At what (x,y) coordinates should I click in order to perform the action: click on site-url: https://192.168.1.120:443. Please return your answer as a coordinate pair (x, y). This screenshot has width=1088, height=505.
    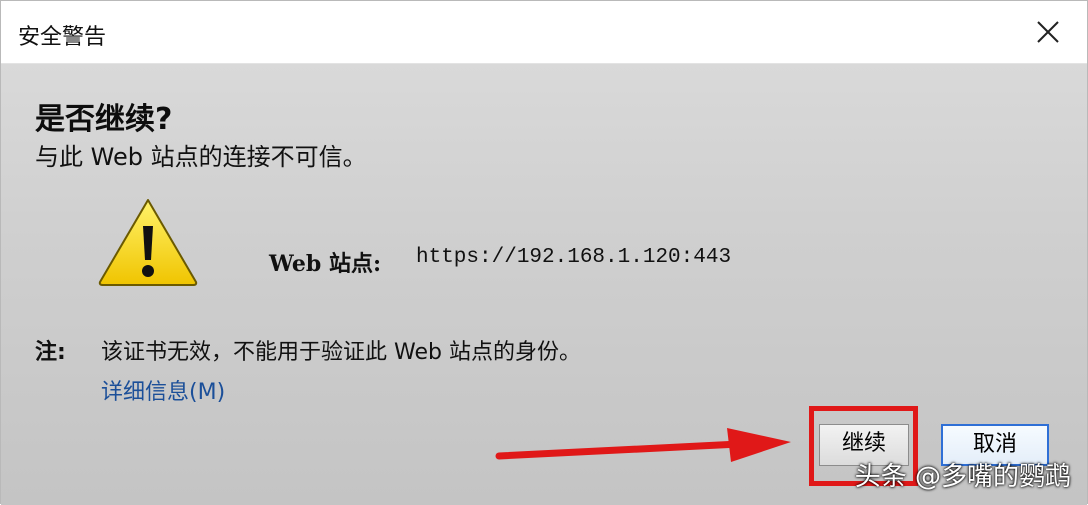
    Looking at the image, I should click on (574, 257).